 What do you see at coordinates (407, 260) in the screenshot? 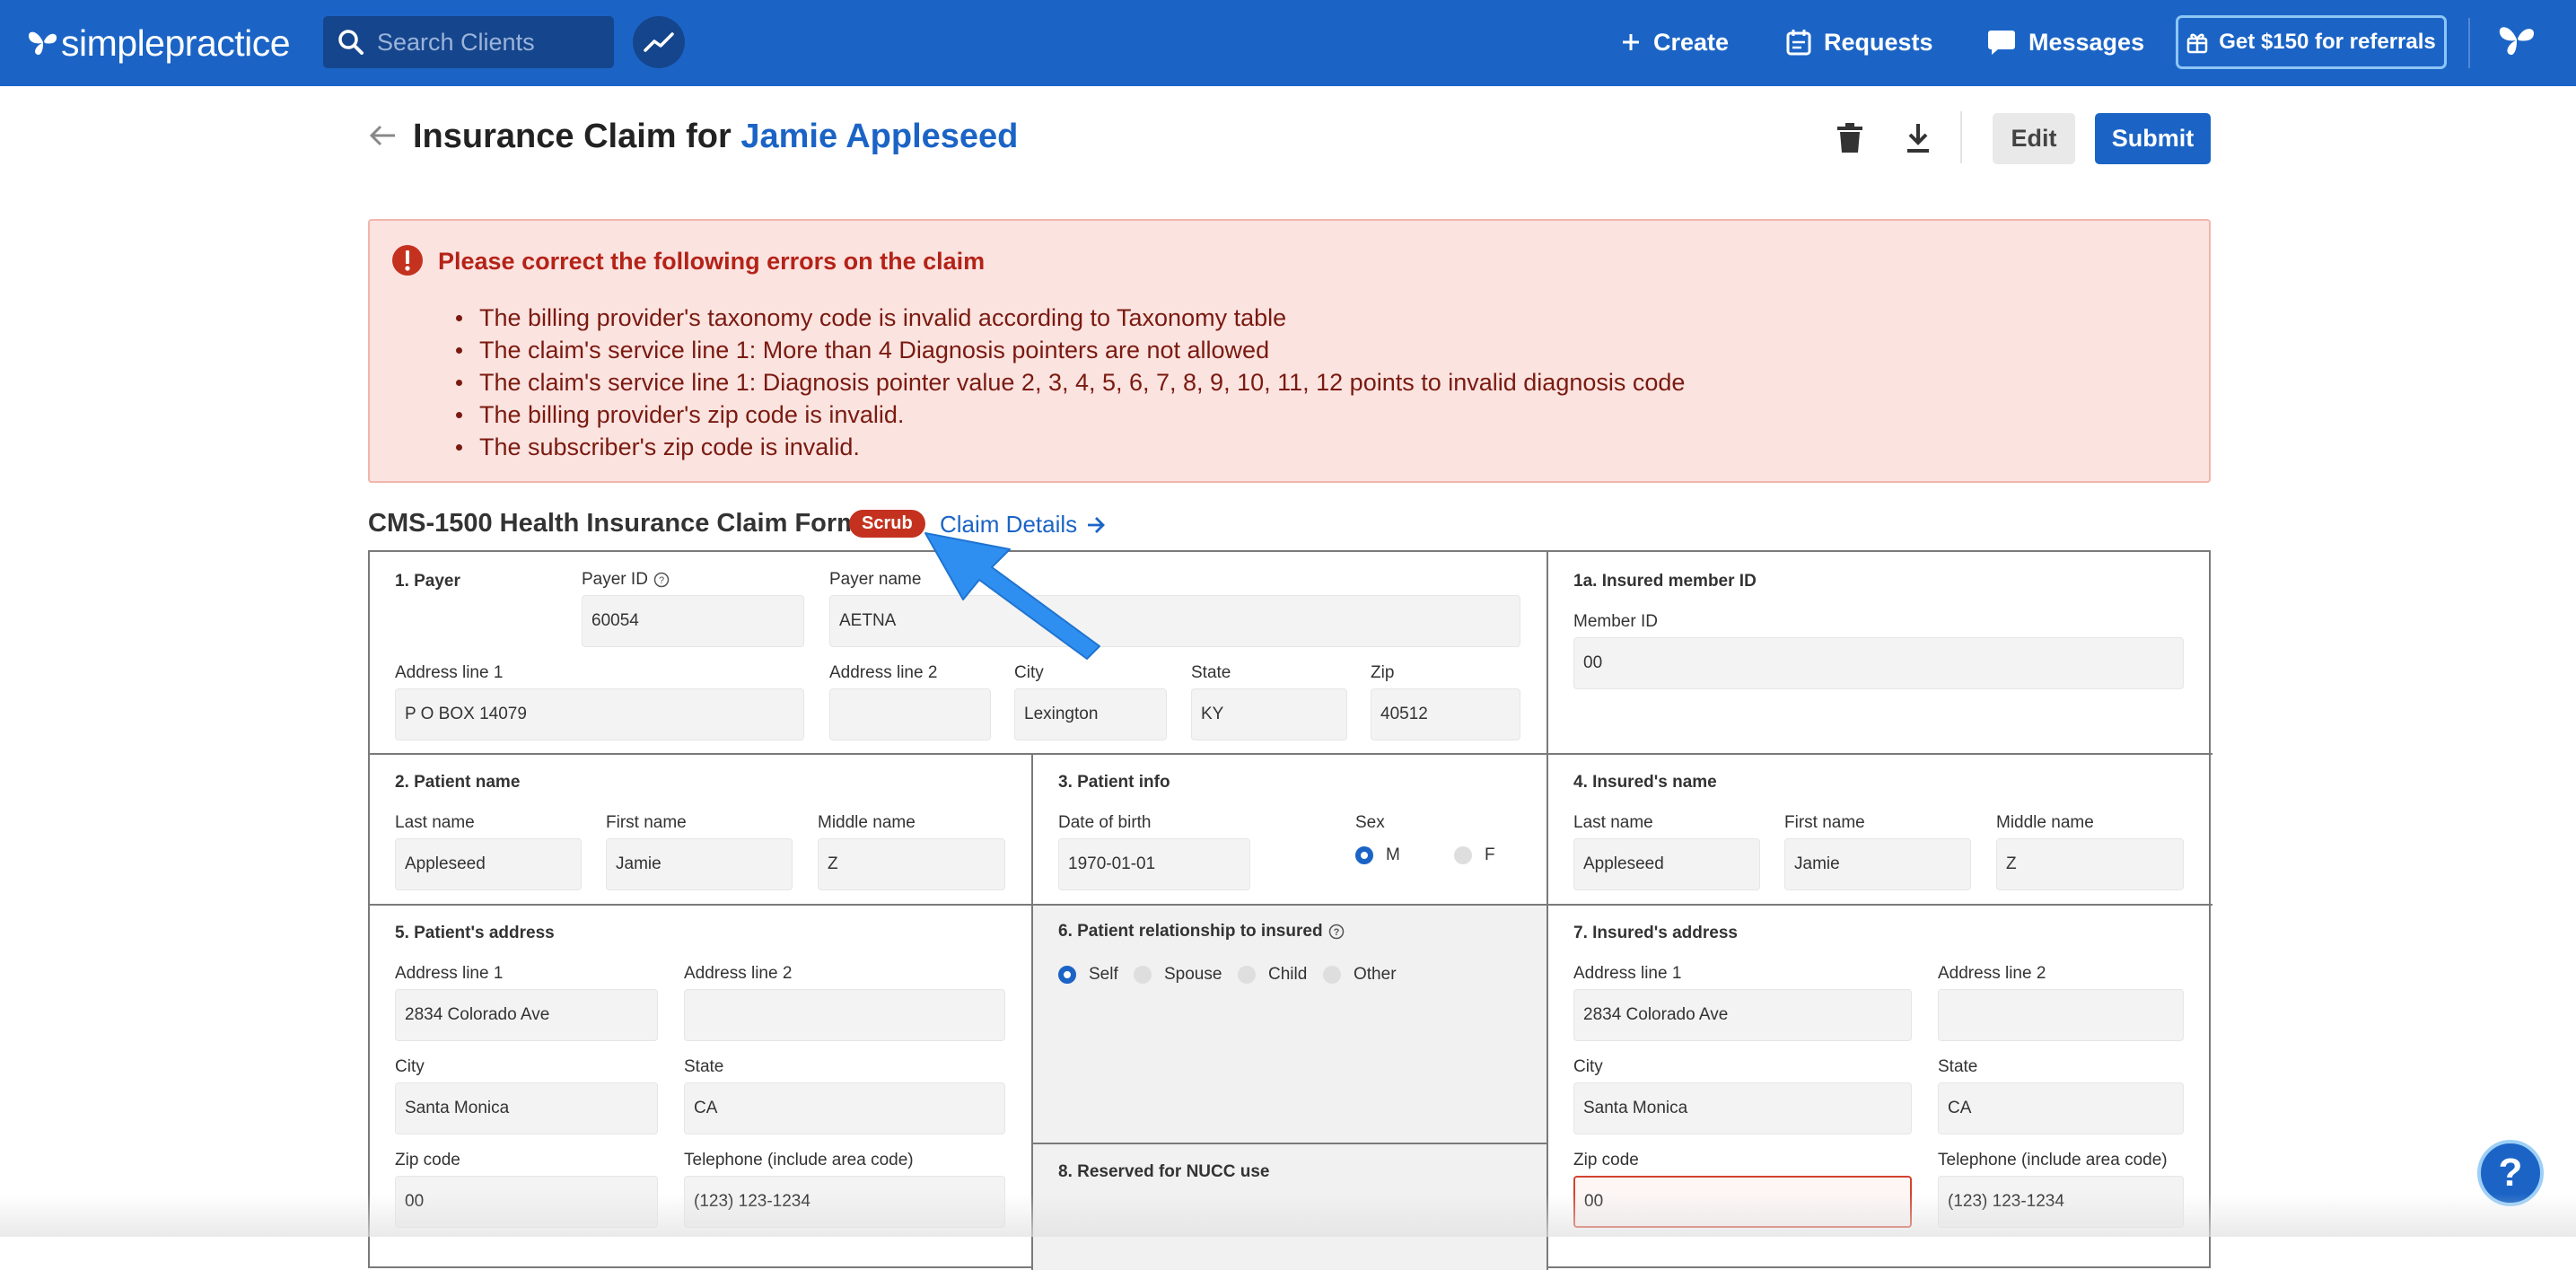
I see `error-icon` at bounding box center [407, 260].